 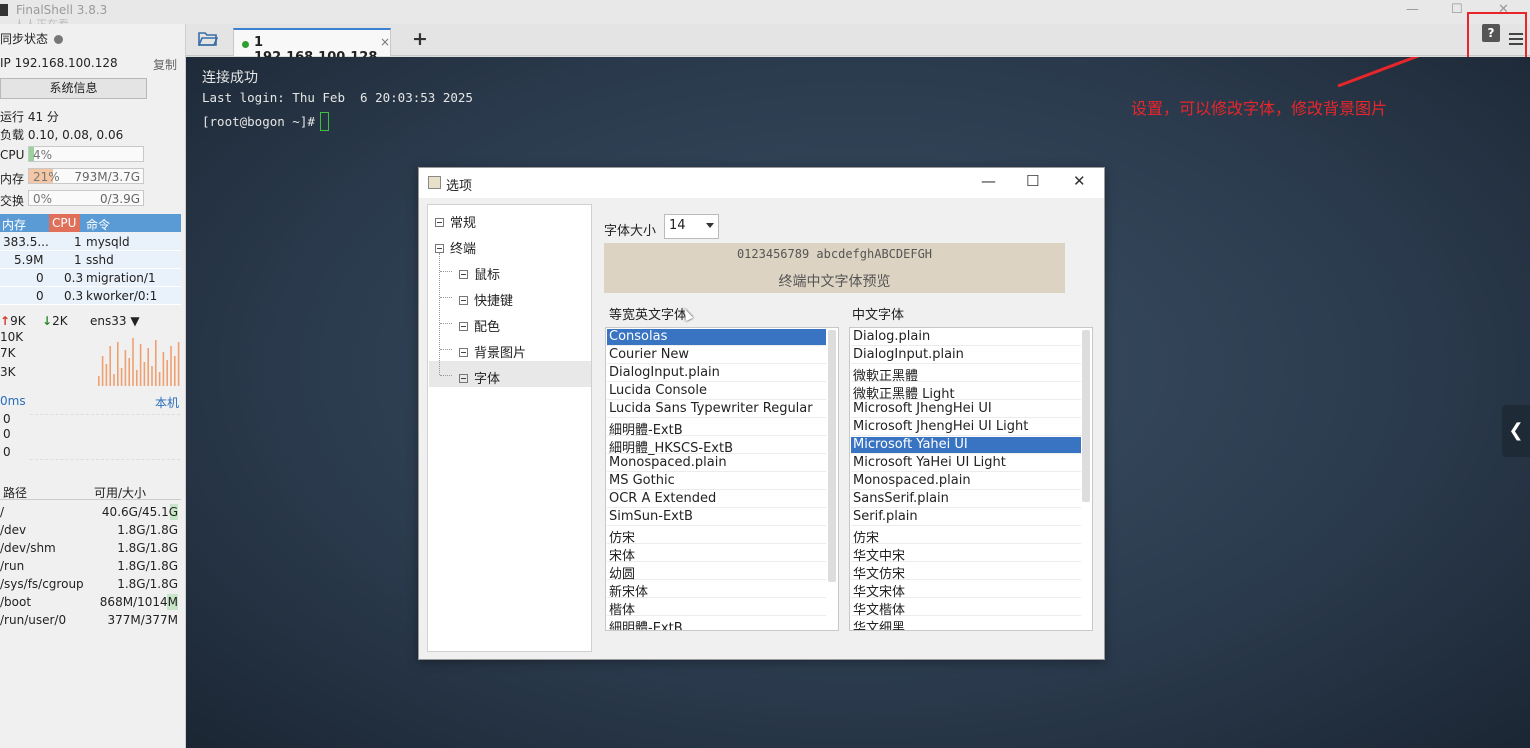 I want to click on font-list-item: Courier New, so click(x=716, y=355).